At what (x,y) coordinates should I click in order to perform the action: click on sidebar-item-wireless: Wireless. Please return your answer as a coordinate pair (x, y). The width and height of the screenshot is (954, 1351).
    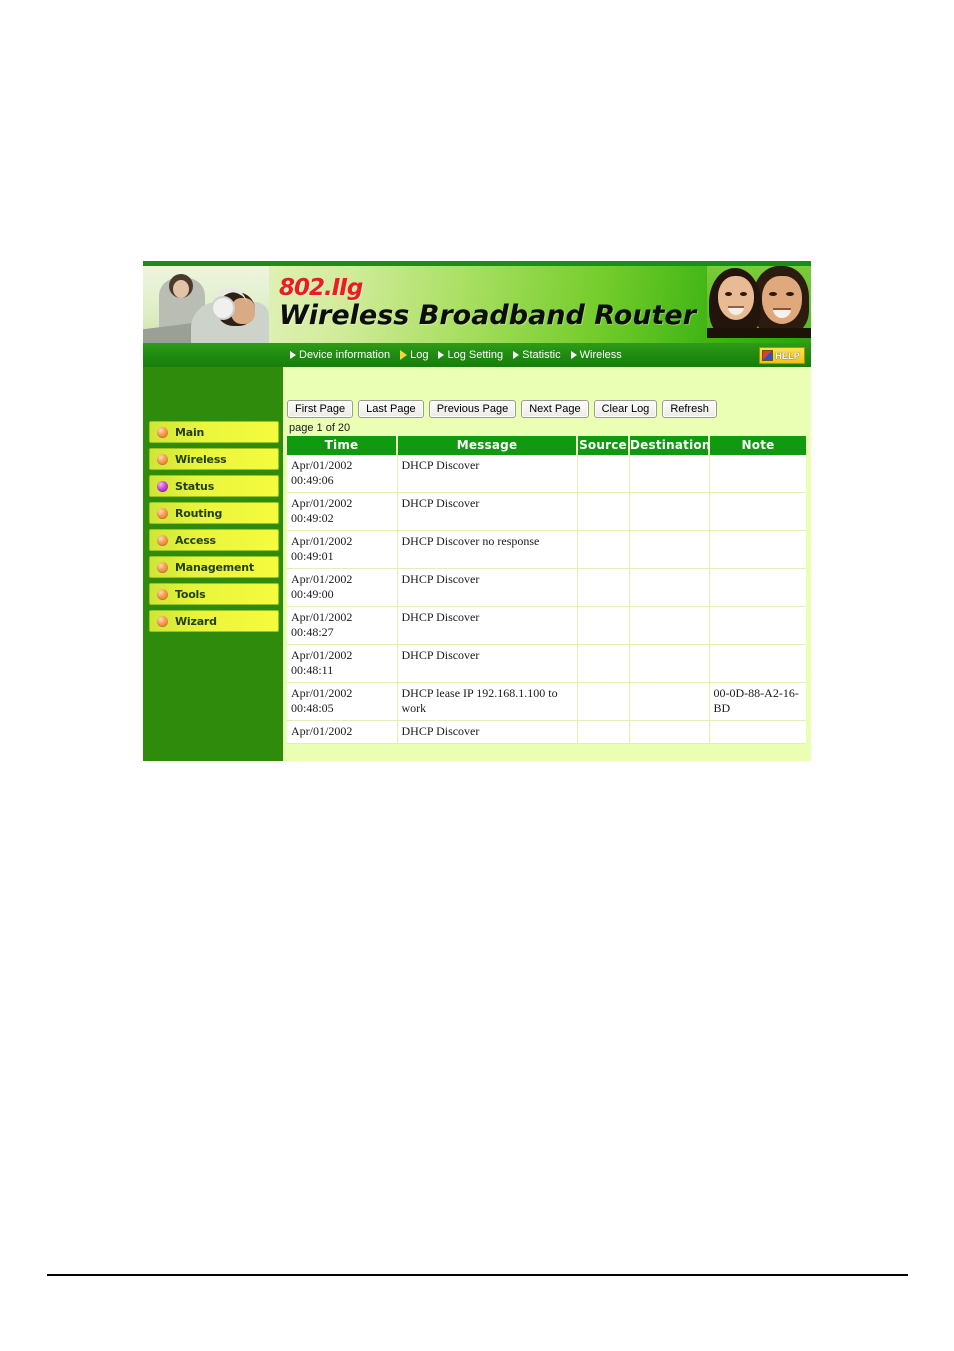
    Looking at the image, I should click on (214, 459).